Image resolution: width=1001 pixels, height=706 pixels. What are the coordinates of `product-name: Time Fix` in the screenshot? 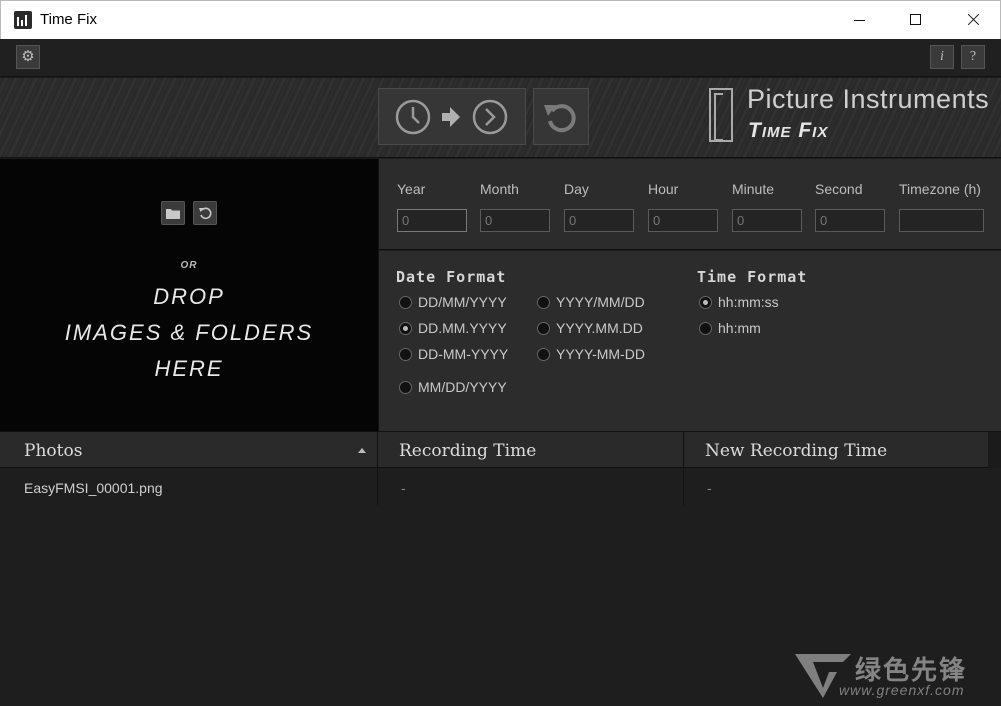 It's located at (788, 130).